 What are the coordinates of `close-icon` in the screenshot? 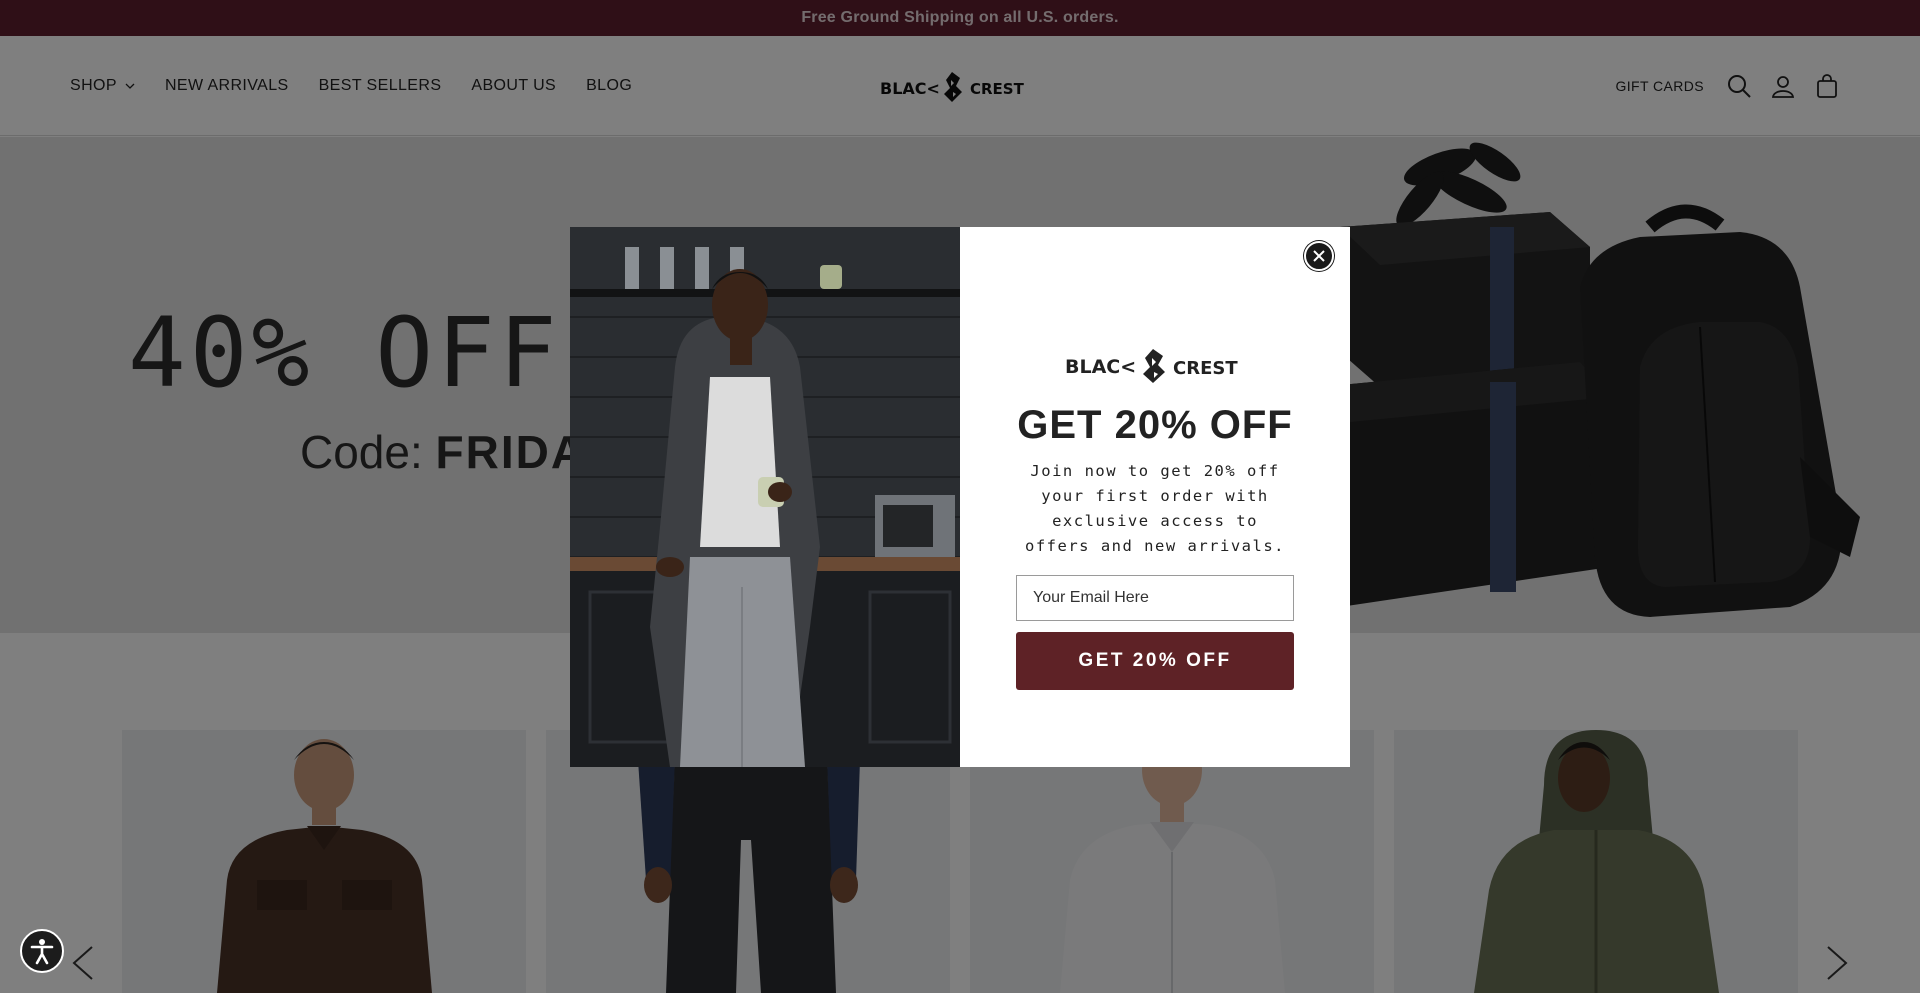 It's located at (1319, 256).